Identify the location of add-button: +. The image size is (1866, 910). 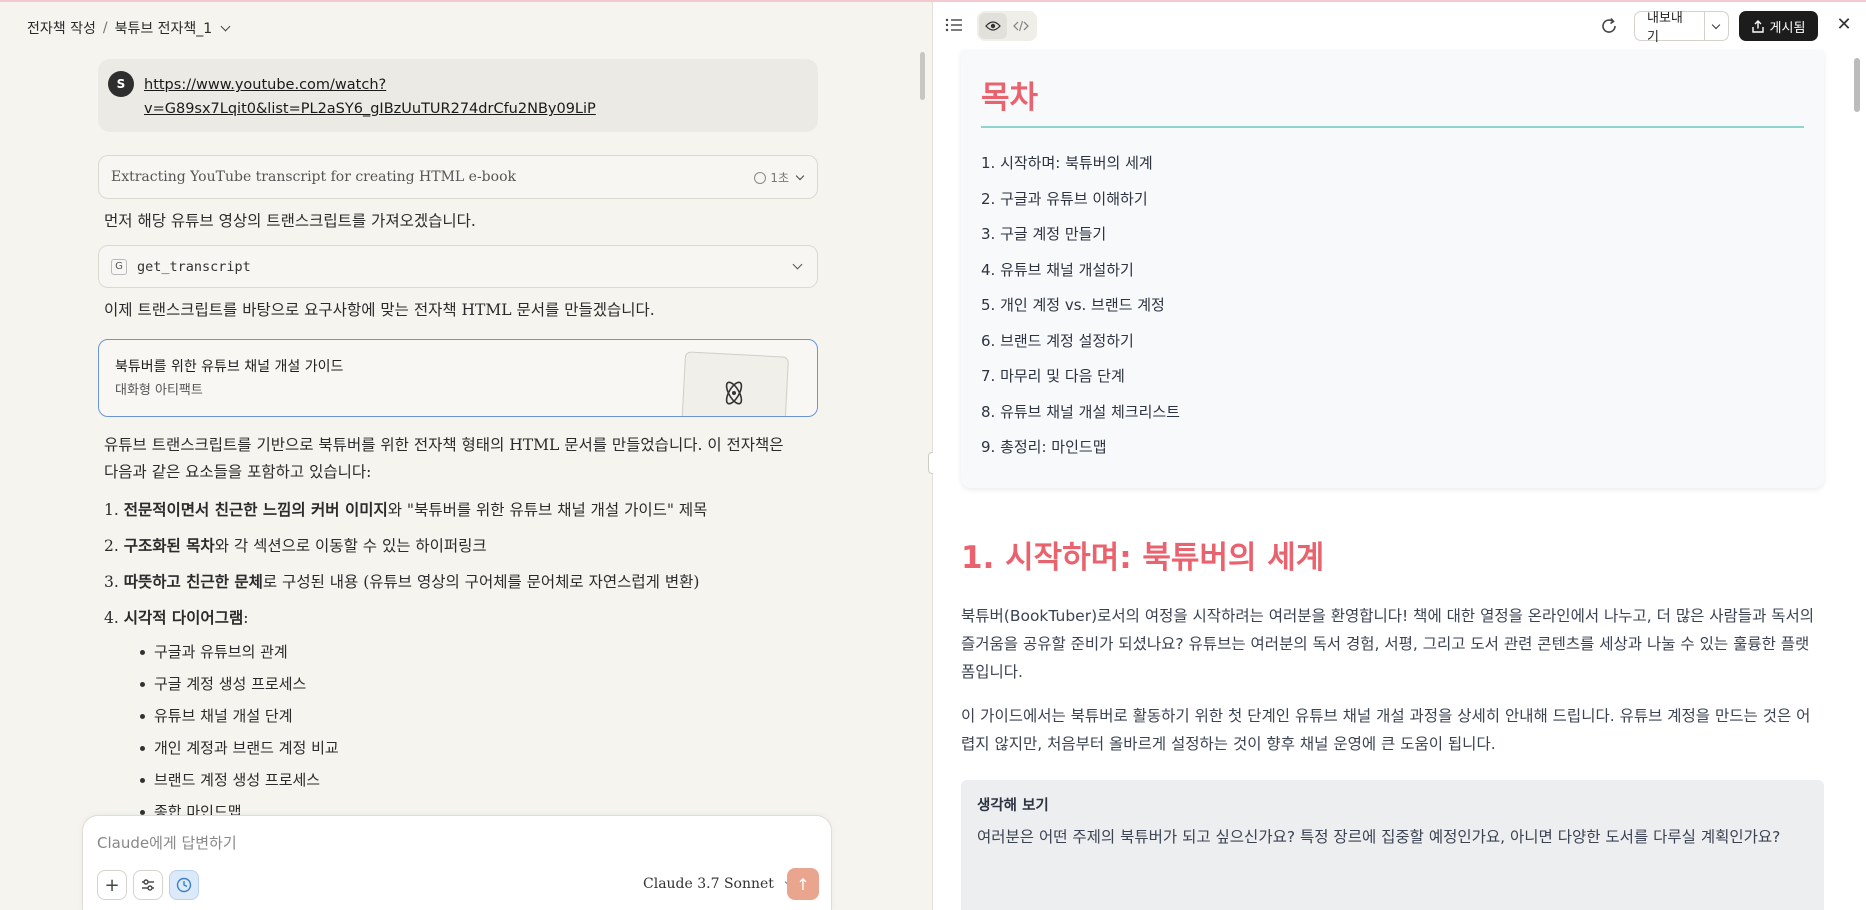
(112, 885).